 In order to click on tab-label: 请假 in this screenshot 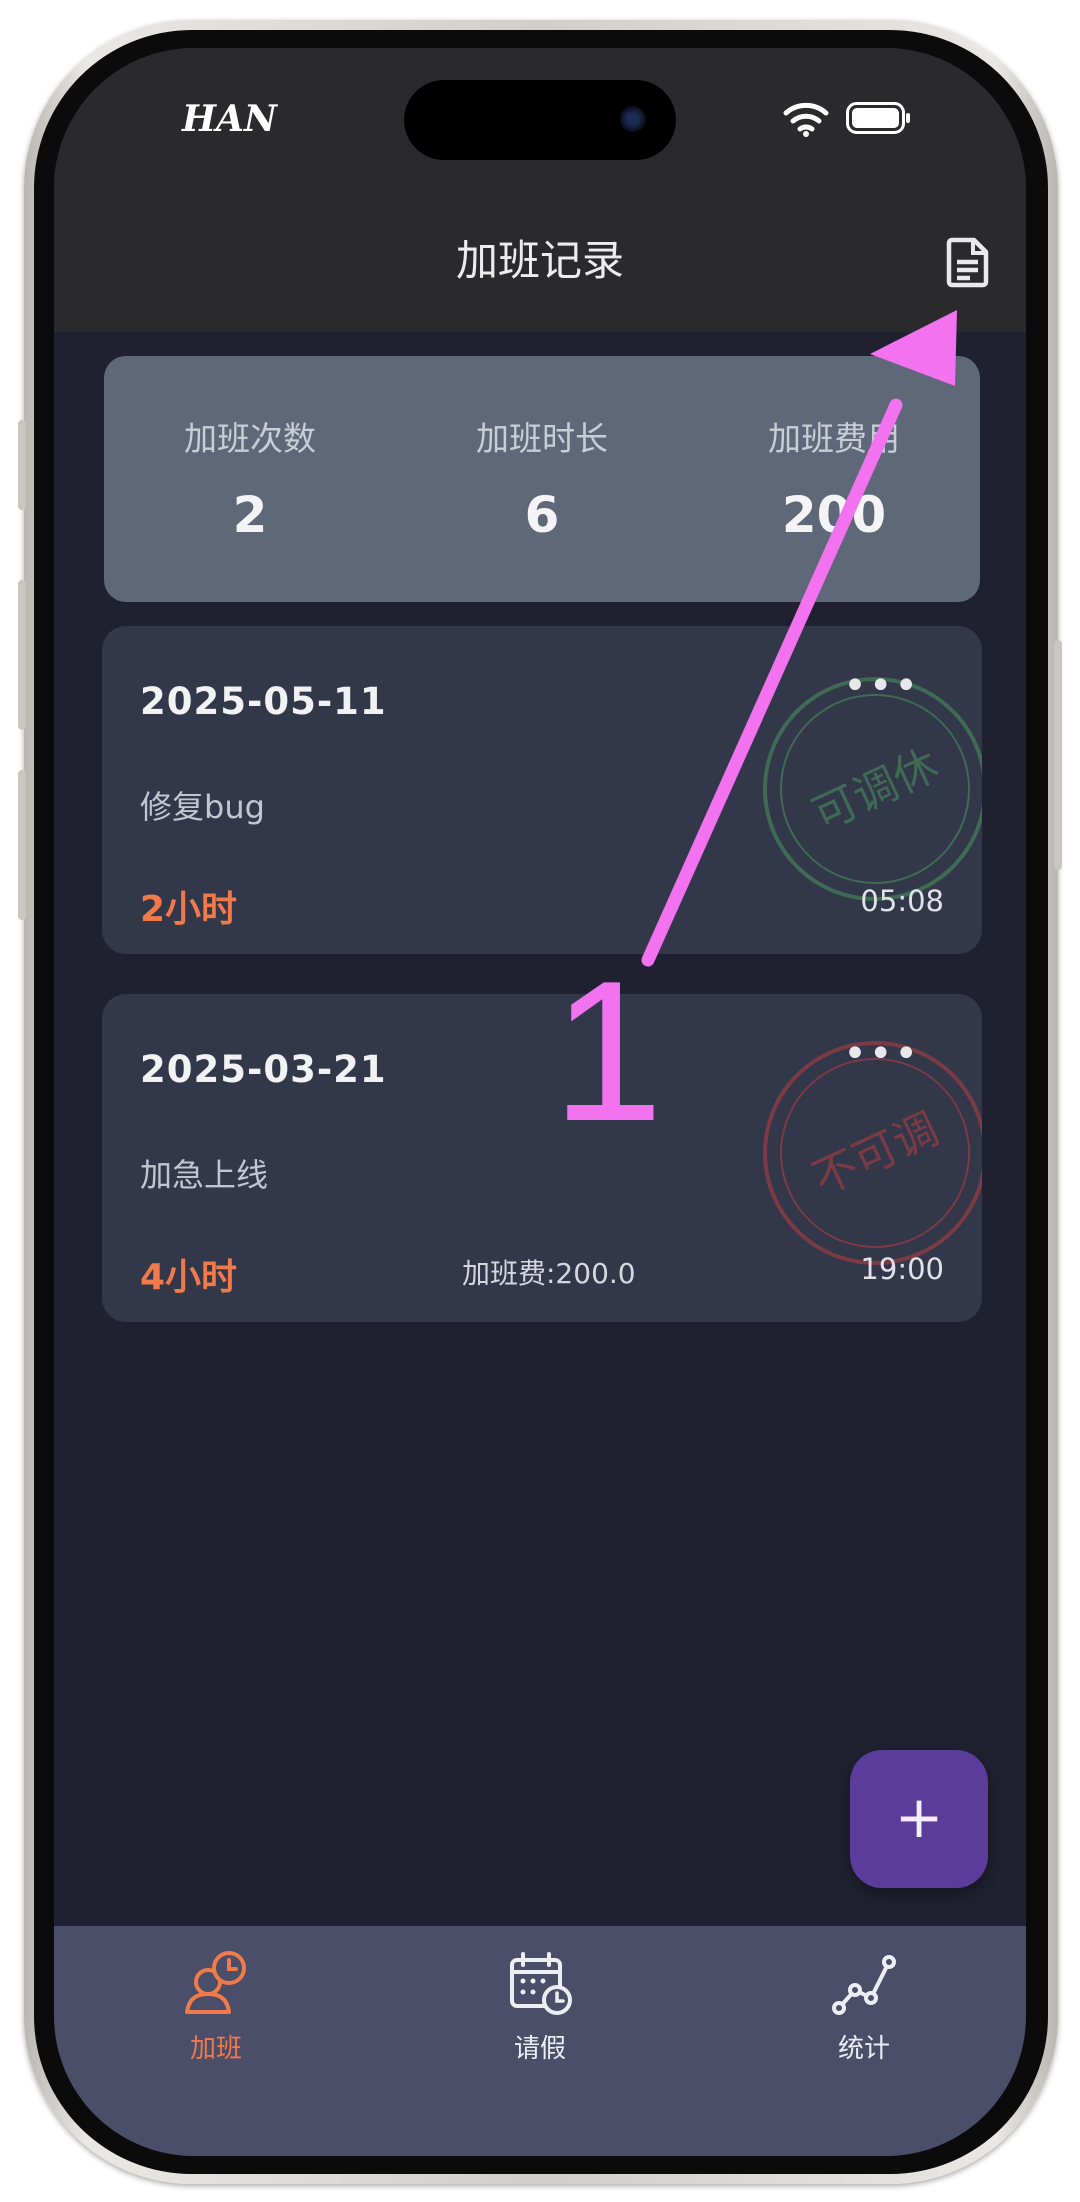, I will do `click(539, 2049)`.